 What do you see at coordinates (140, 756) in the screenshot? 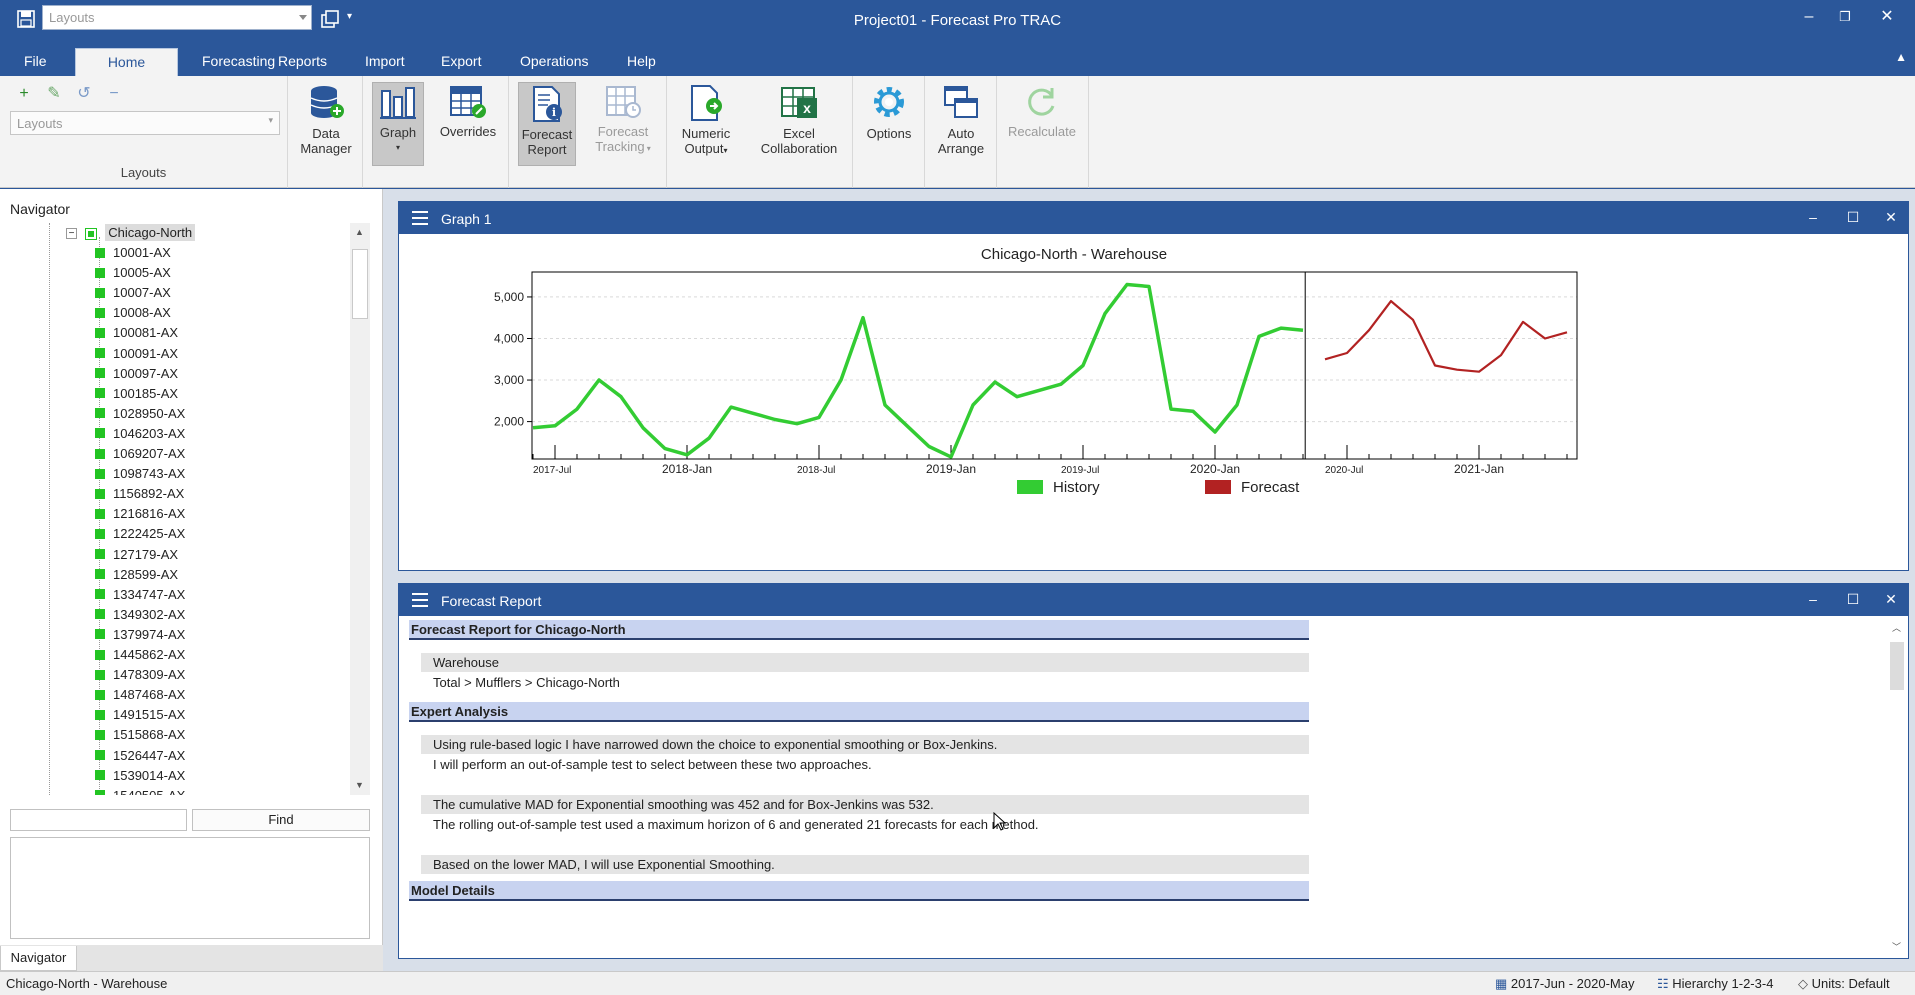
I see `tree-leaf-item: 1526447-AX` at bounding box center [140, 756].